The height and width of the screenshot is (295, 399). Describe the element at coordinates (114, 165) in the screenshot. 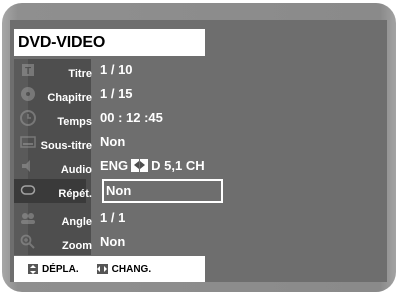

I see `audio-language: ENG` at that location.